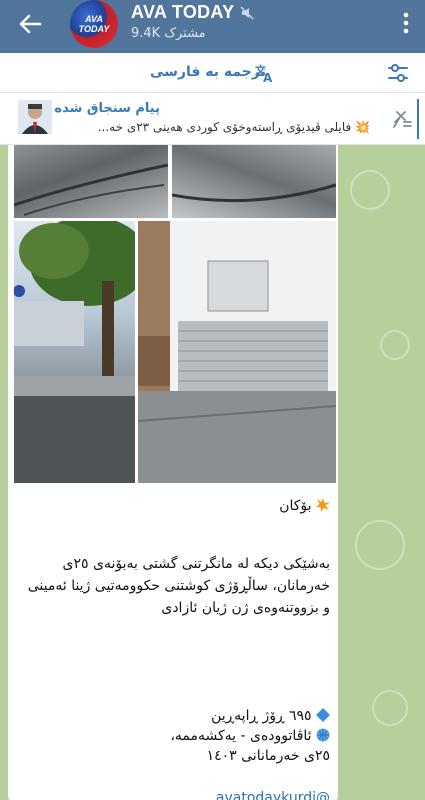 This screenshot has height=800, width=425. What do you see at coordinates (168, 33) in the screenshot?
I see `subscriber-count: 9.4K مشترک` at bounding box center [168, 33].